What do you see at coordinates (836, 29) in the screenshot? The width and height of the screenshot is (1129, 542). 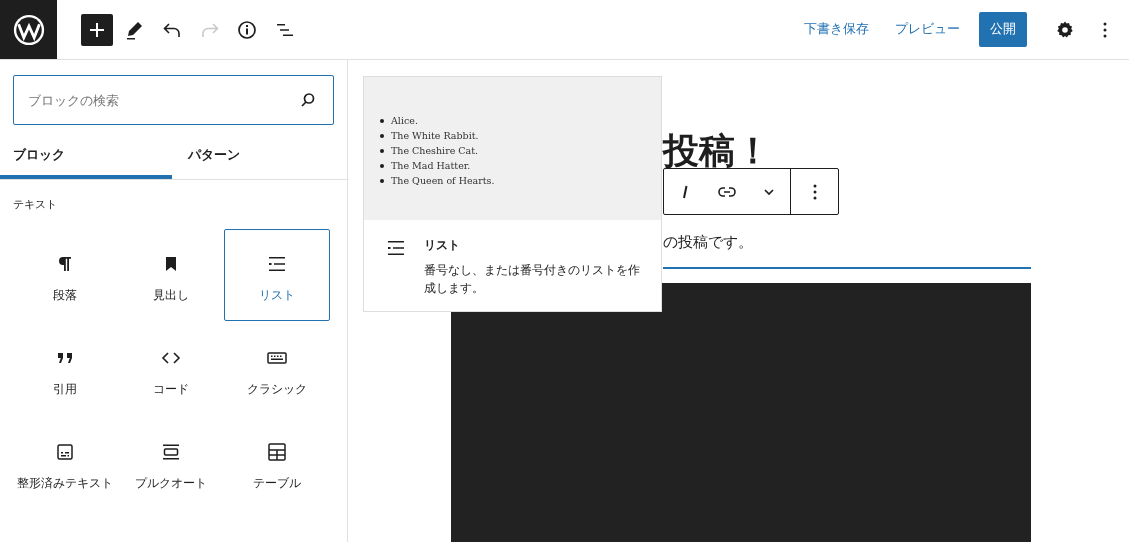 I see `save-draft-button: 下書き保存` at bounding box center [836, 29].